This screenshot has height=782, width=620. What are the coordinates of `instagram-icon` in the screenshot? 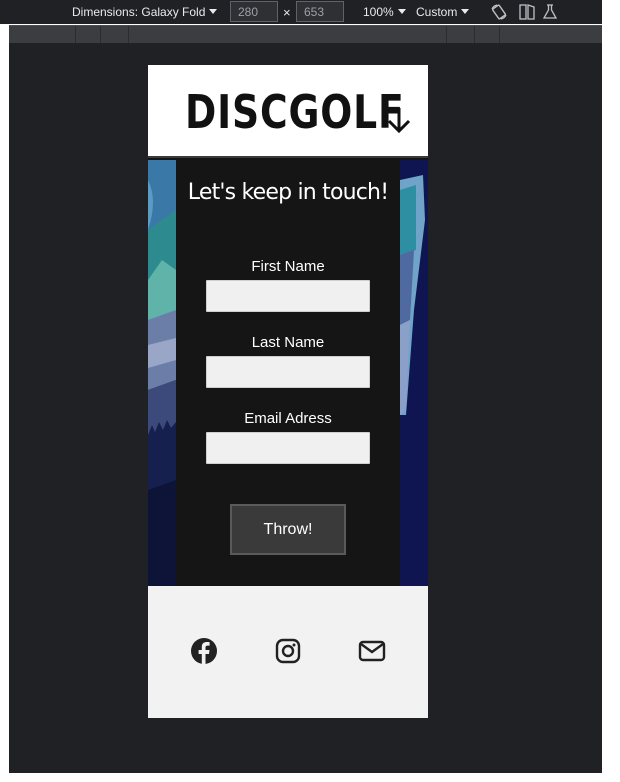 It's located at (288, 651).